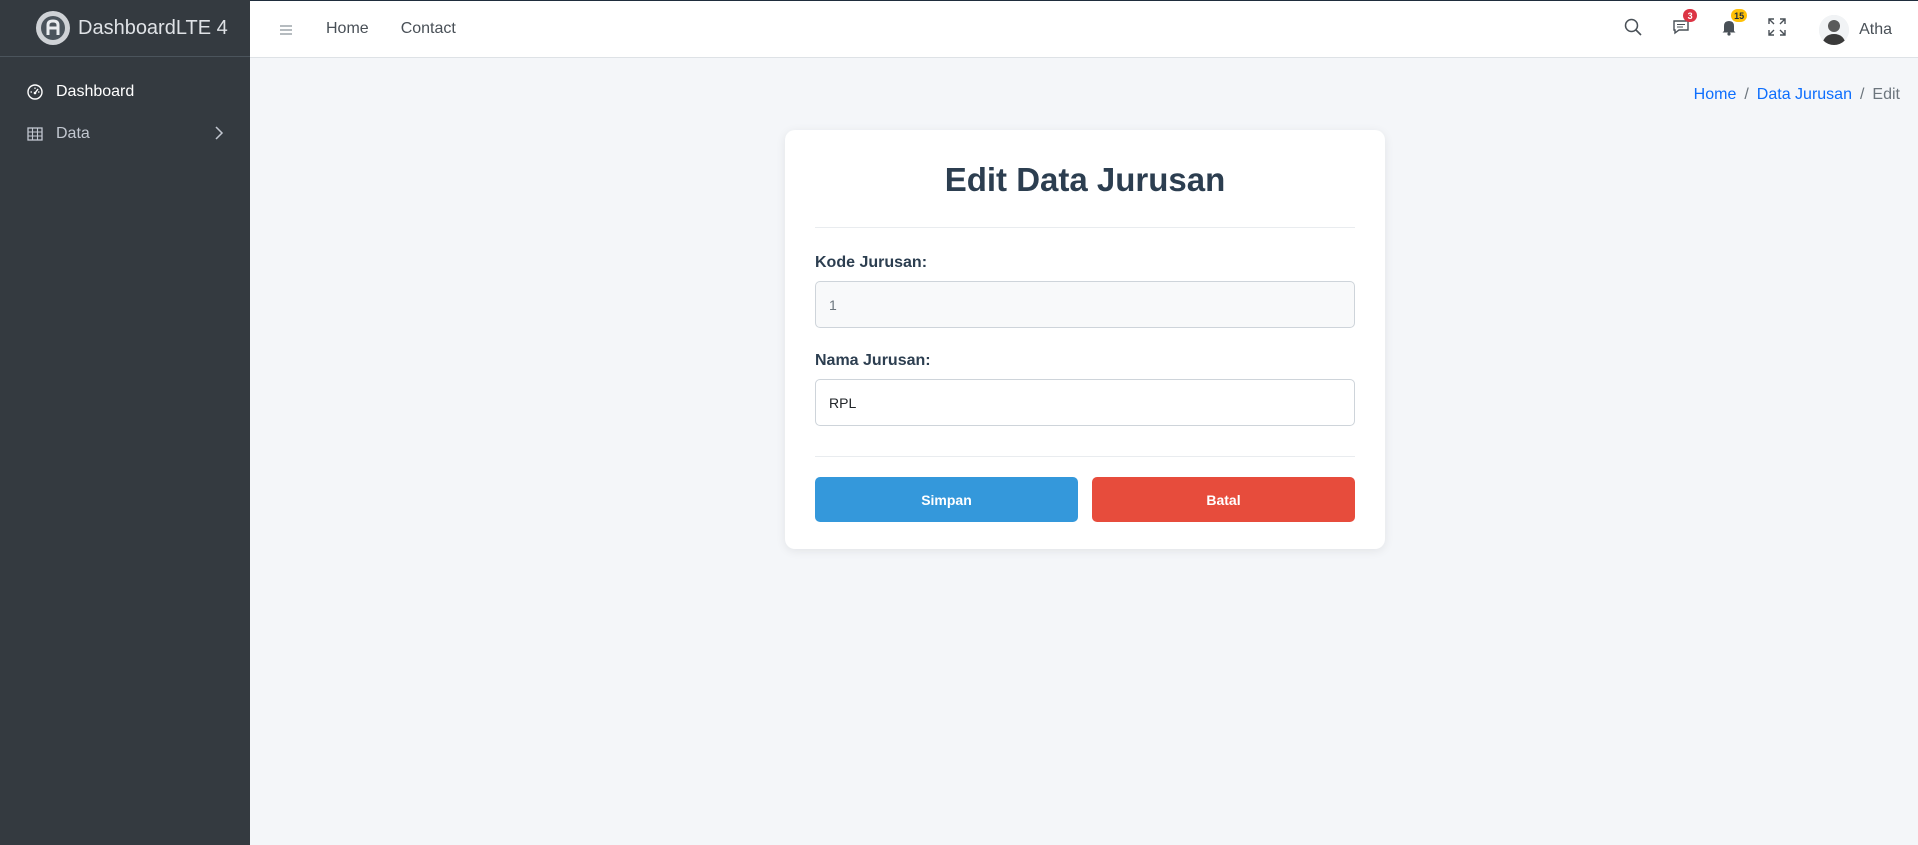 This screenshot has width=1918, height=845. I want to click on avatar, so click(1834, 29).